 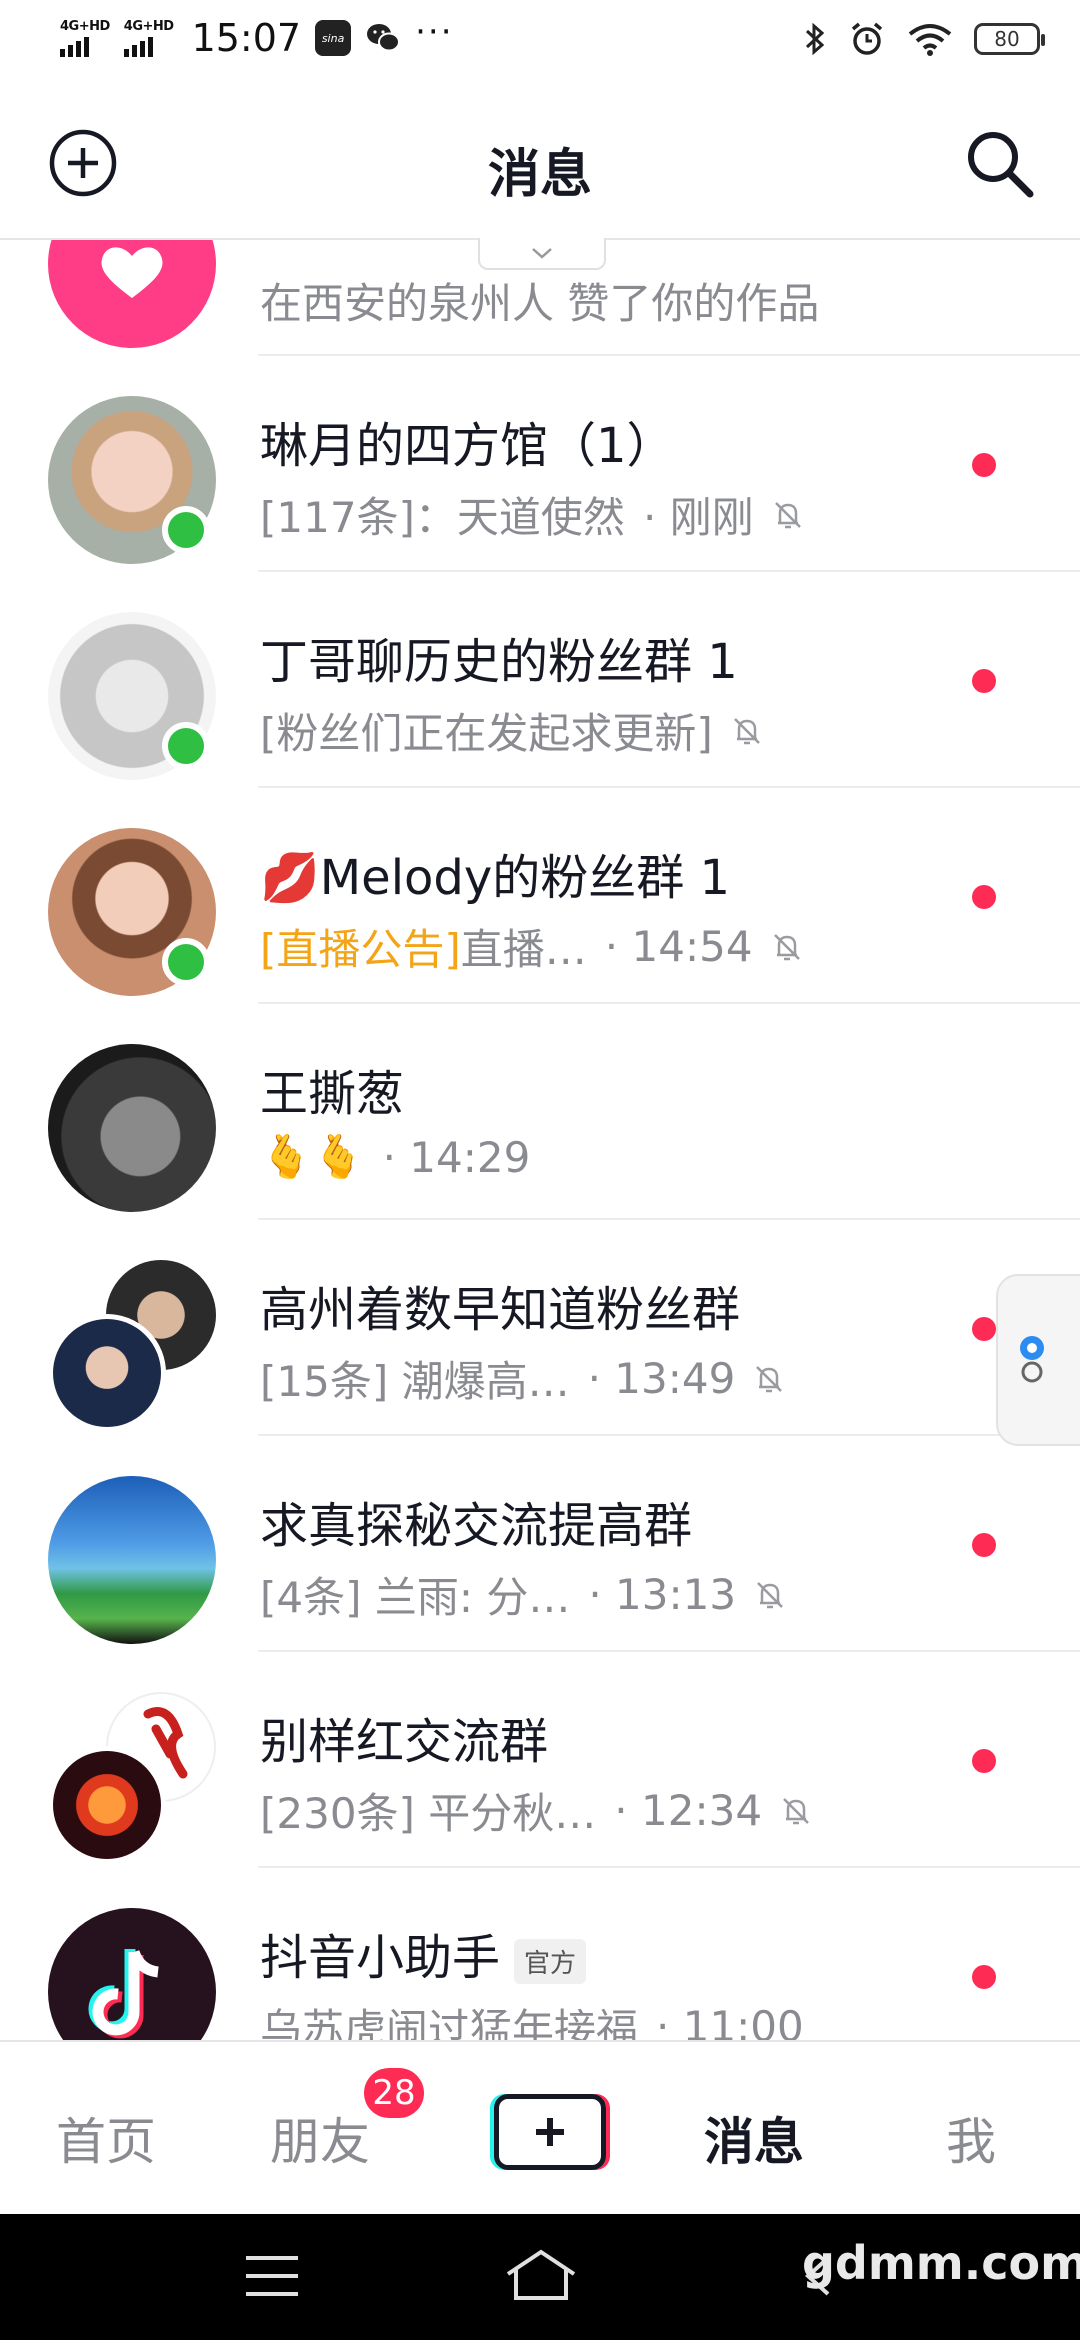 I want to click on system-navigation-bar: gdmm.com, so click(x=540, y=2277).